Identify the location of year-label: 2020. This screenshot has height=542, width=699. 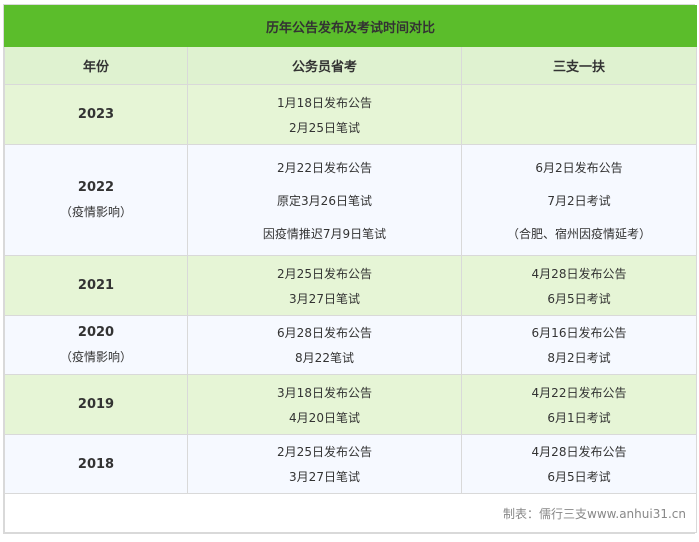
(96, 332).